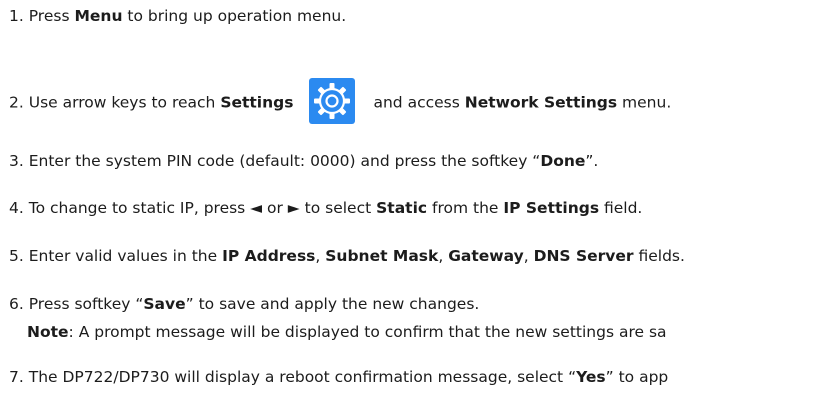  Describe the element at coordinates (332, 101) in the screenshot. I see `settings-gear-icon` at that location.